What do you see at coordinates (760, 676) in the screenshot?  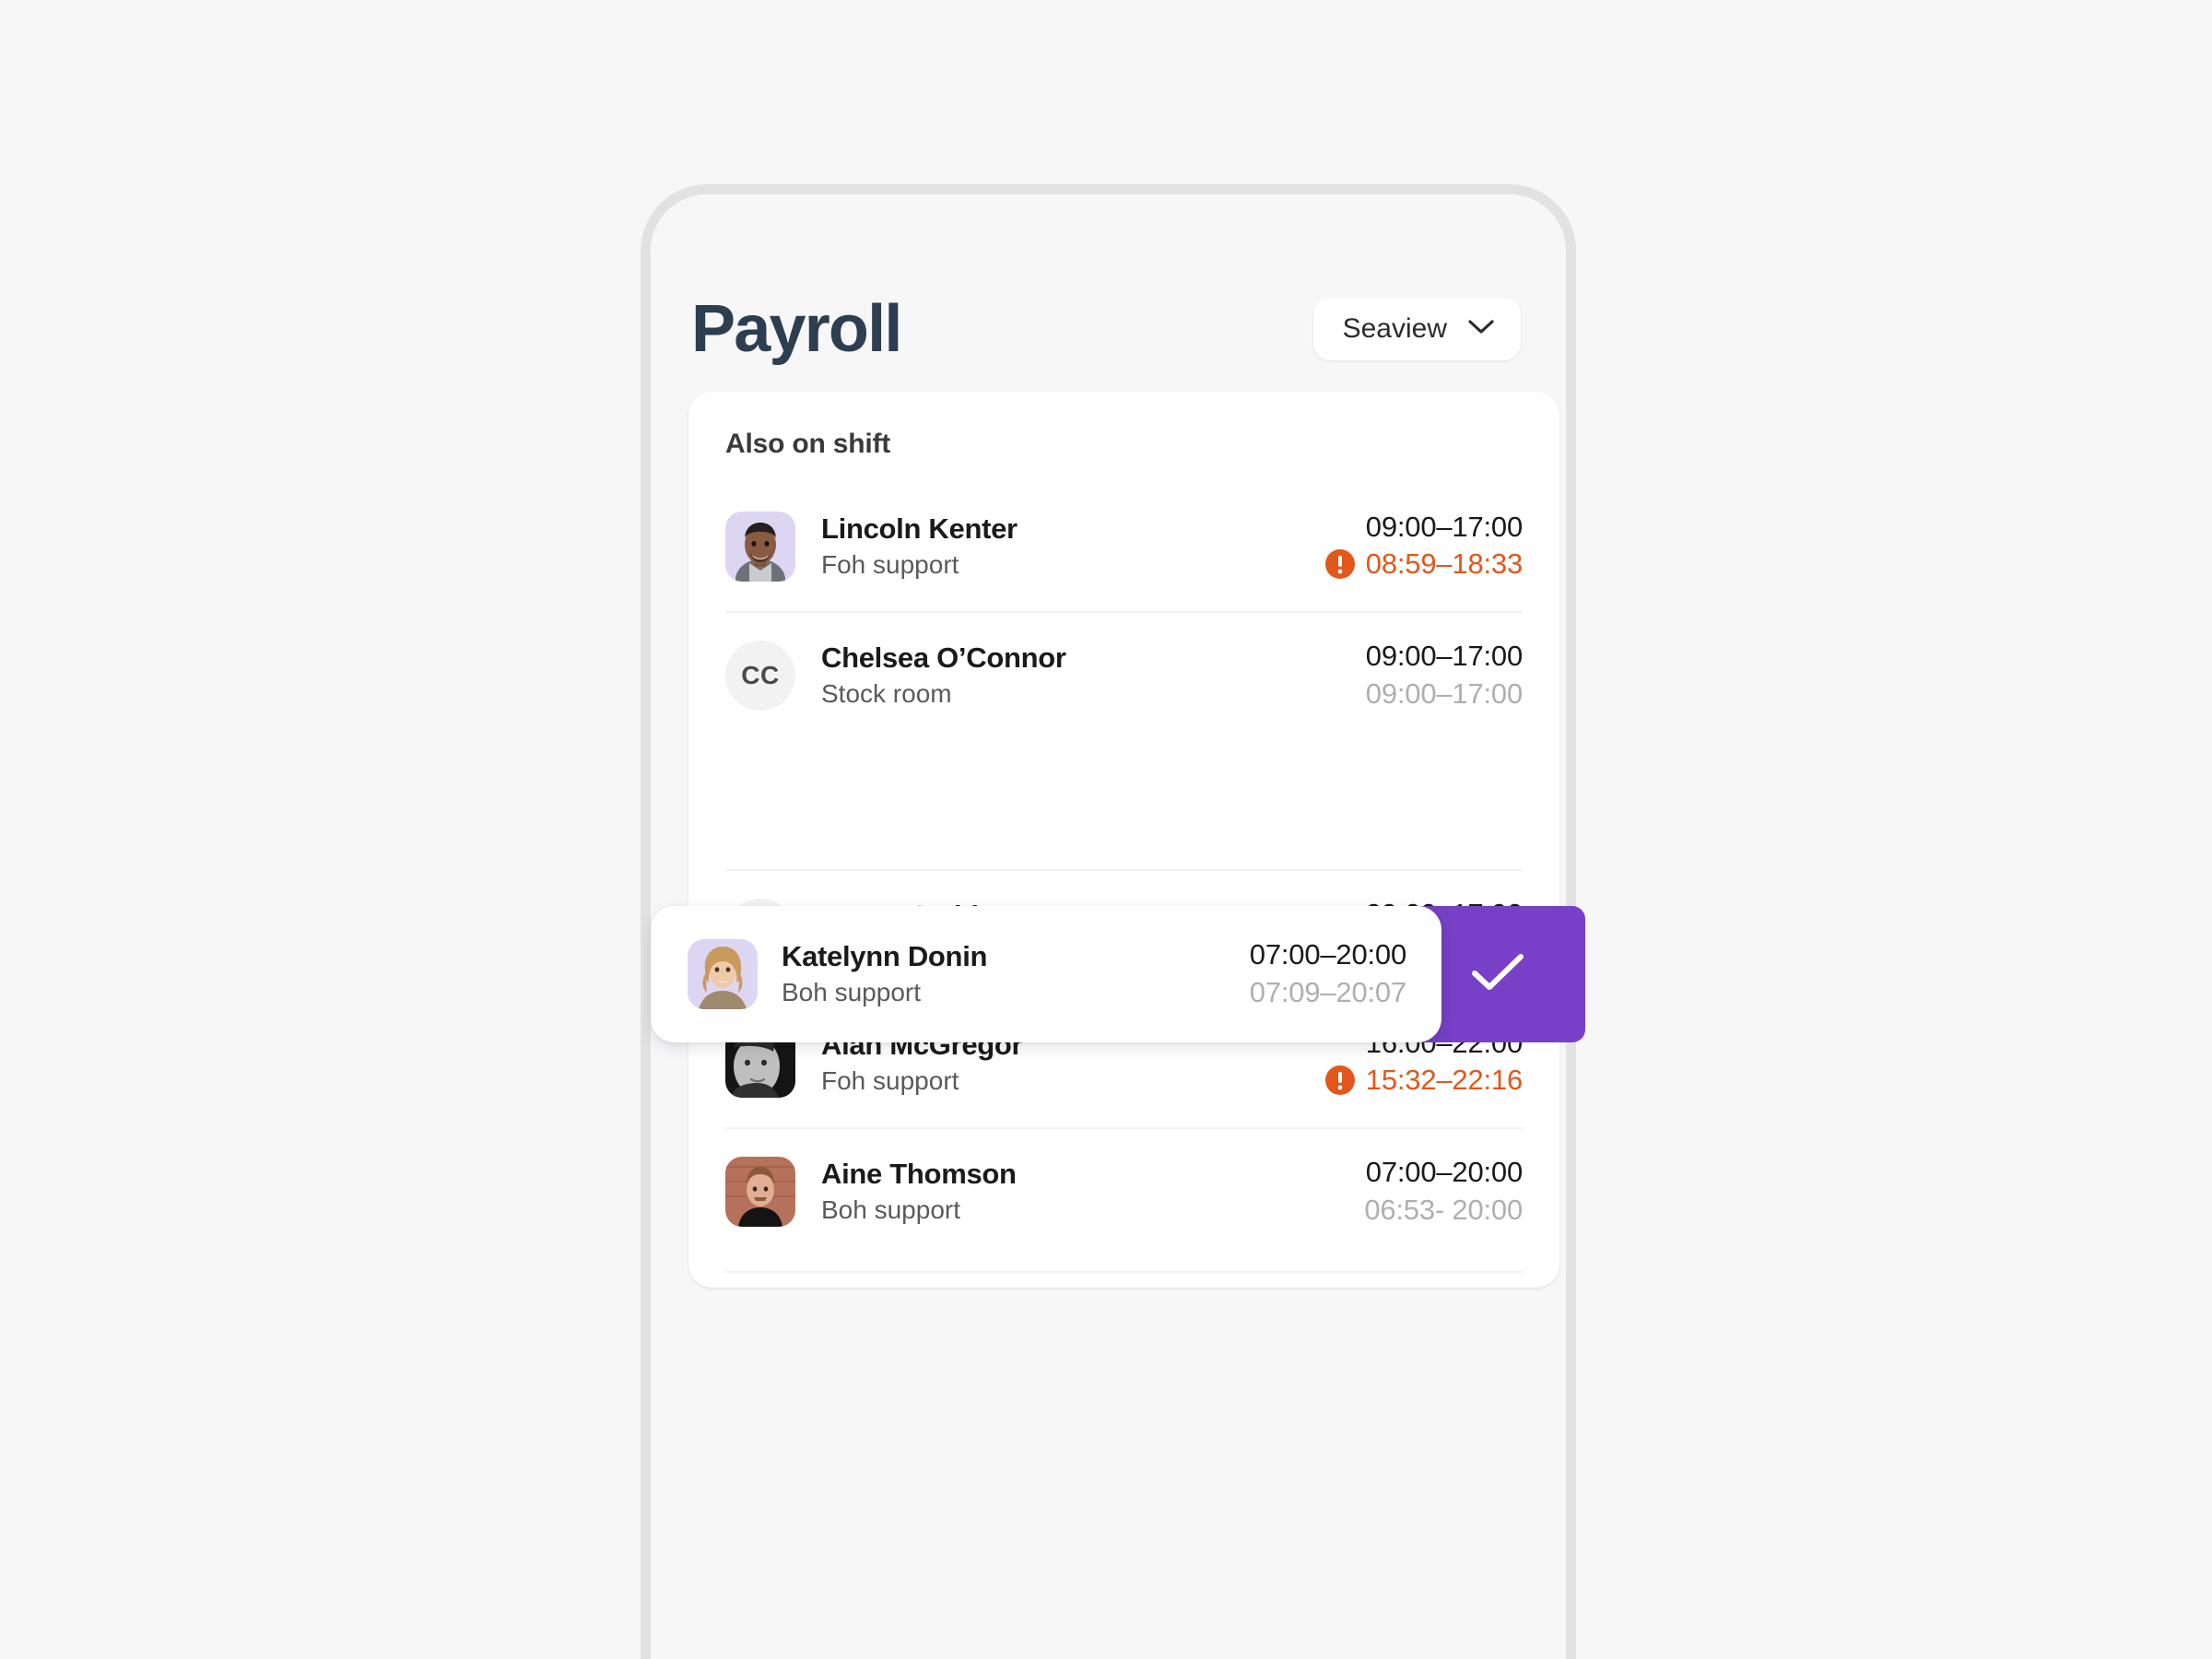 I see `avatar-initials: CC` at bounding box center [760, 676].